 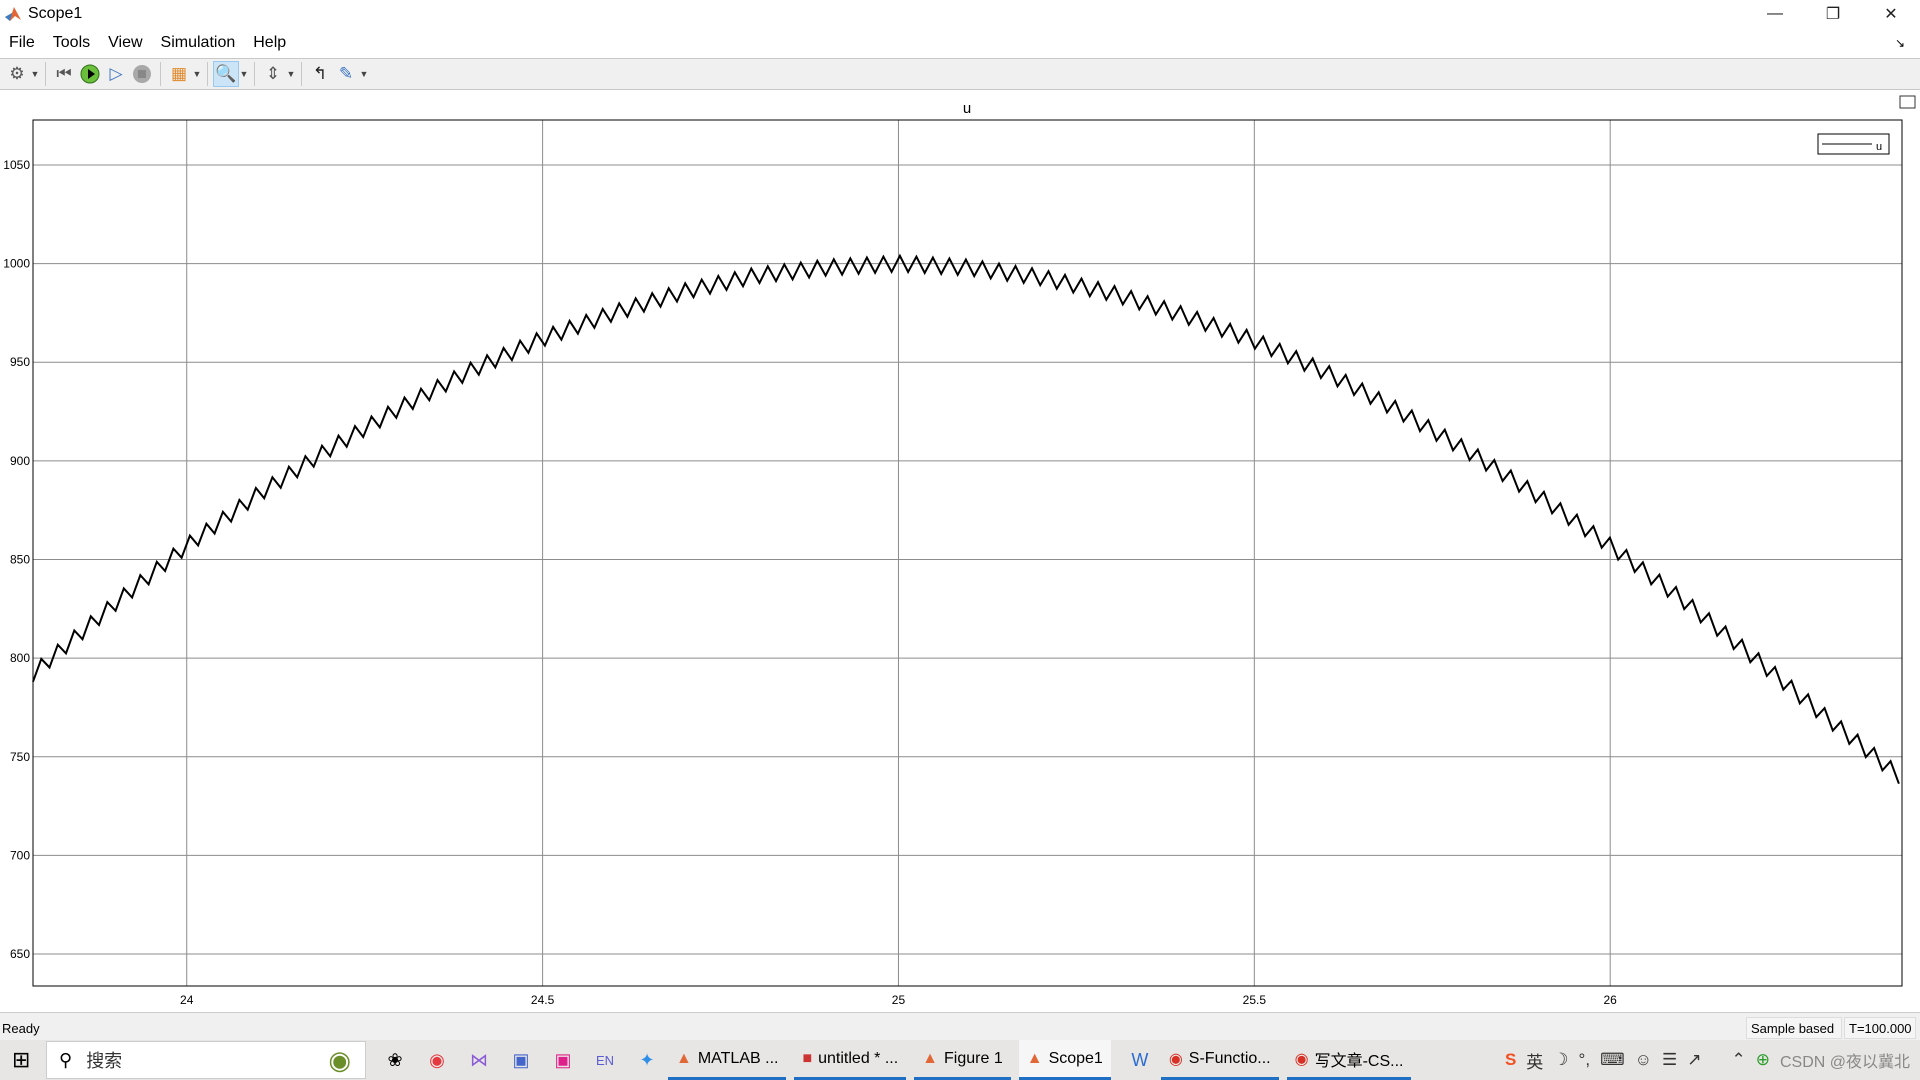 I want to click on menu-view: View, so click(x=125, y=43).